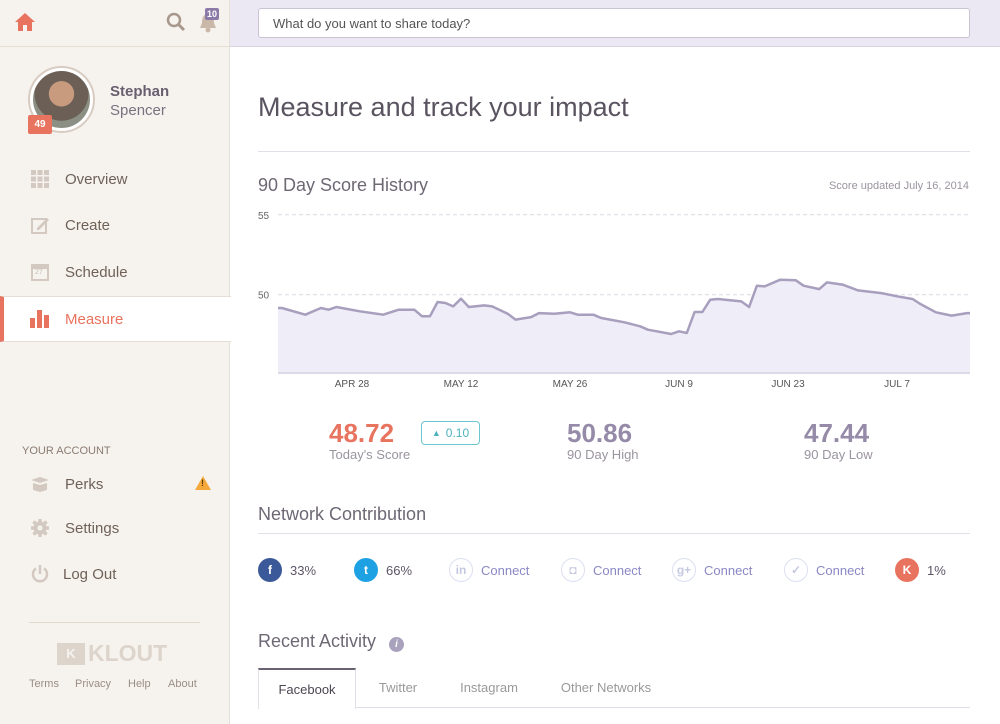 The image size is (1000, 724). Describe the element at coordinates (461, 384) in the screenshot. I see `x-tick-label: MAY 12` at that location.